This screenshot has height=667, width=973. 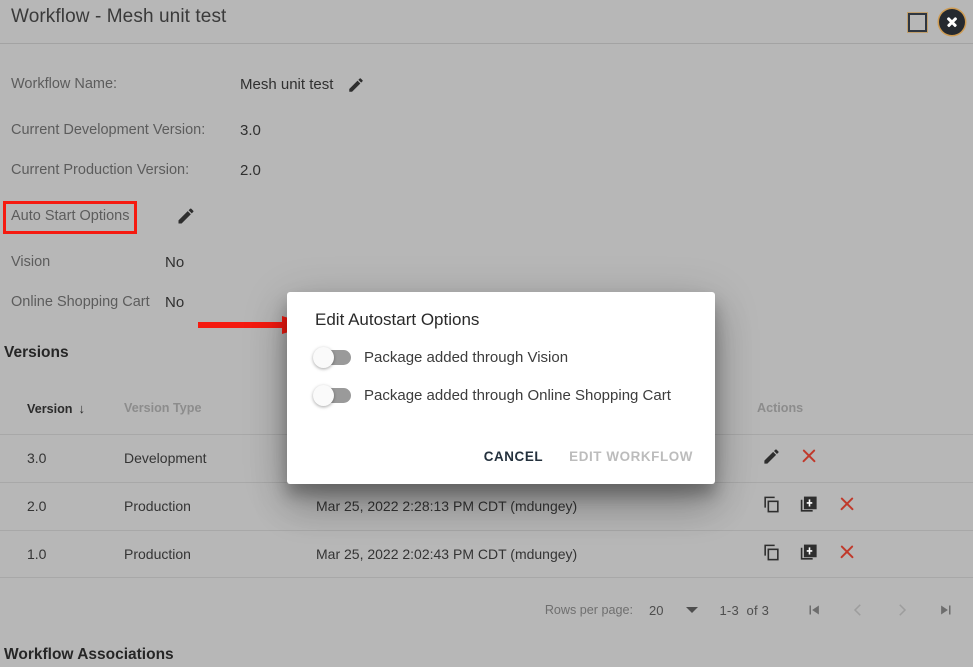 I want to click on paginator: Rows per page: 20 1-3 of 3, so click(x=486, y=610).